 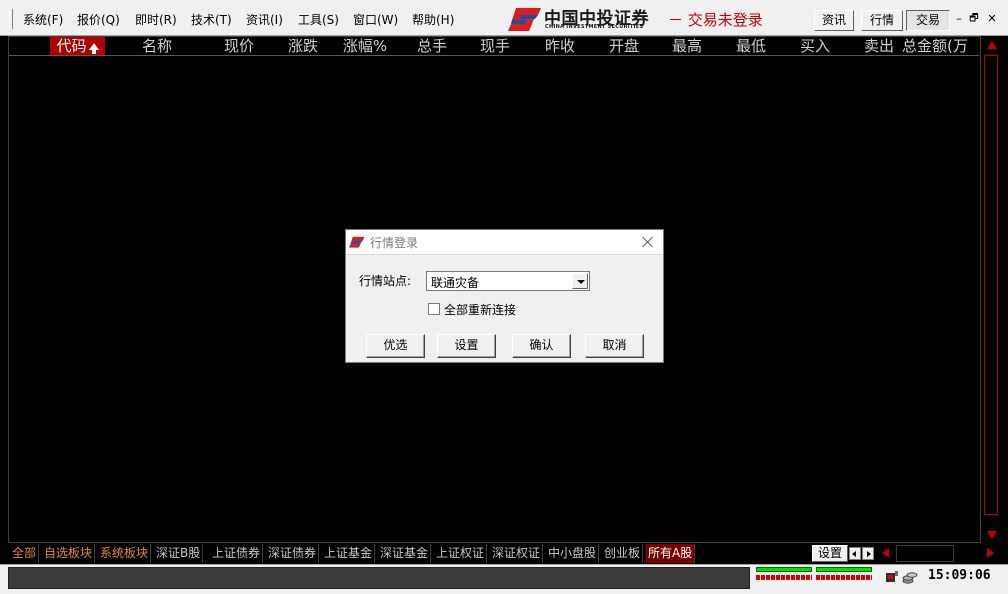 What do you see at coordinates (237, 553) in the screenshot?
I see `tab-sh-bonds: 上证债券` at bounding box center [237, 553].